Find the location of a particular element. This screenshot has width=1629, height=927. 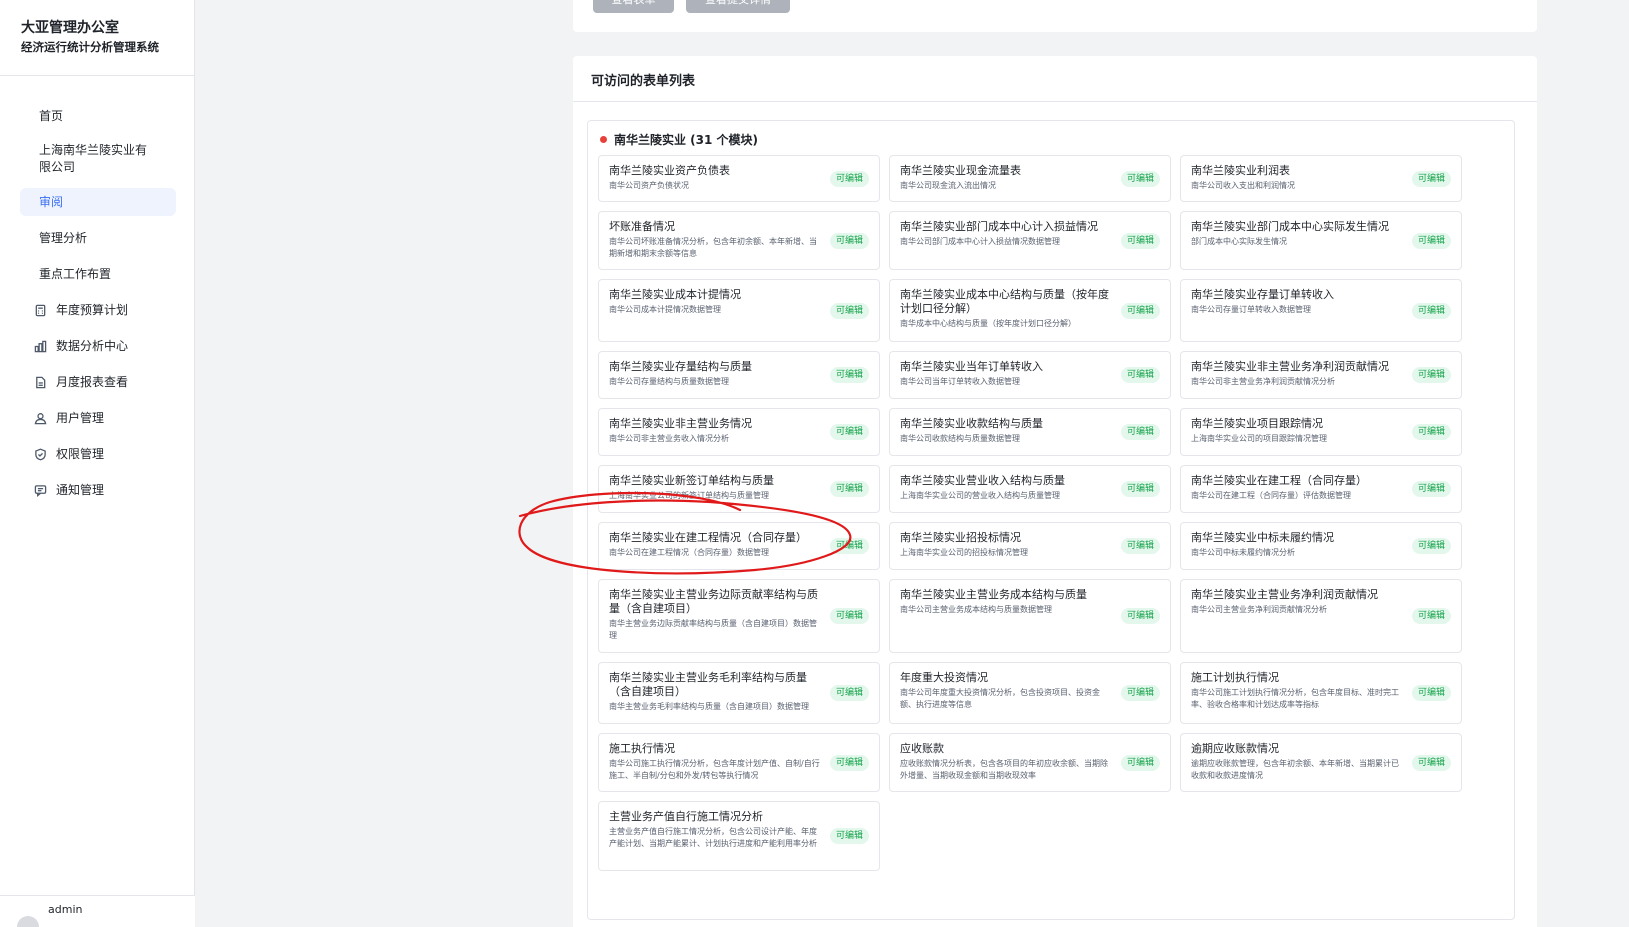

sidebar-item-annual-budget: 年度预算计划 is located at coordinates (98, 310).